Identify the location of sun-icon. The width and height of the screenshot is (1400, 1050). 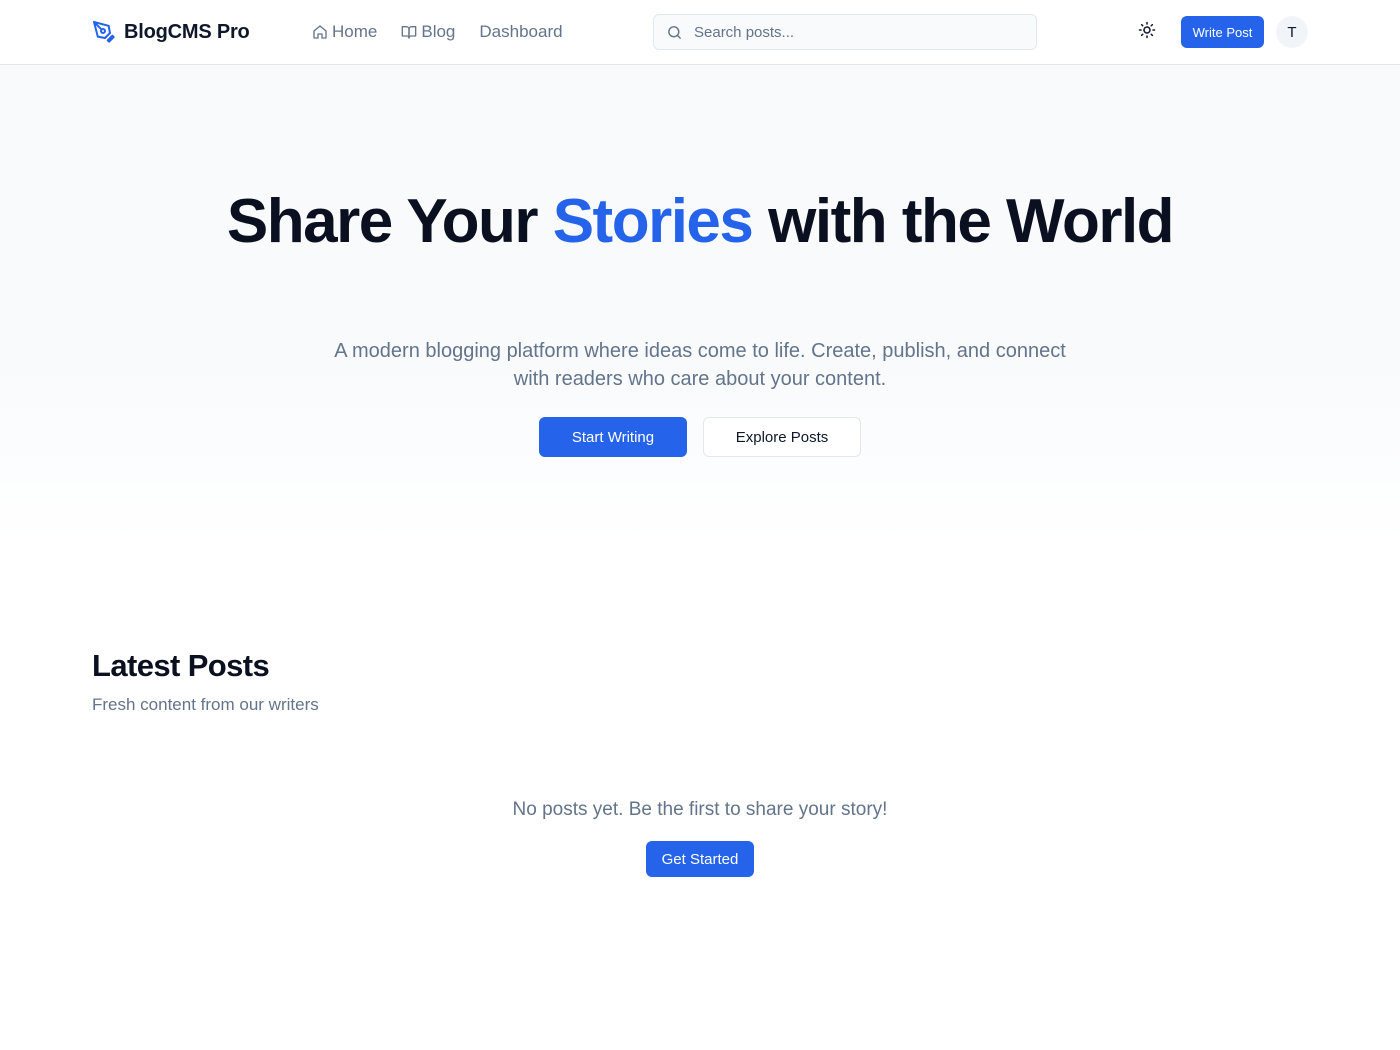
(1147, 32).